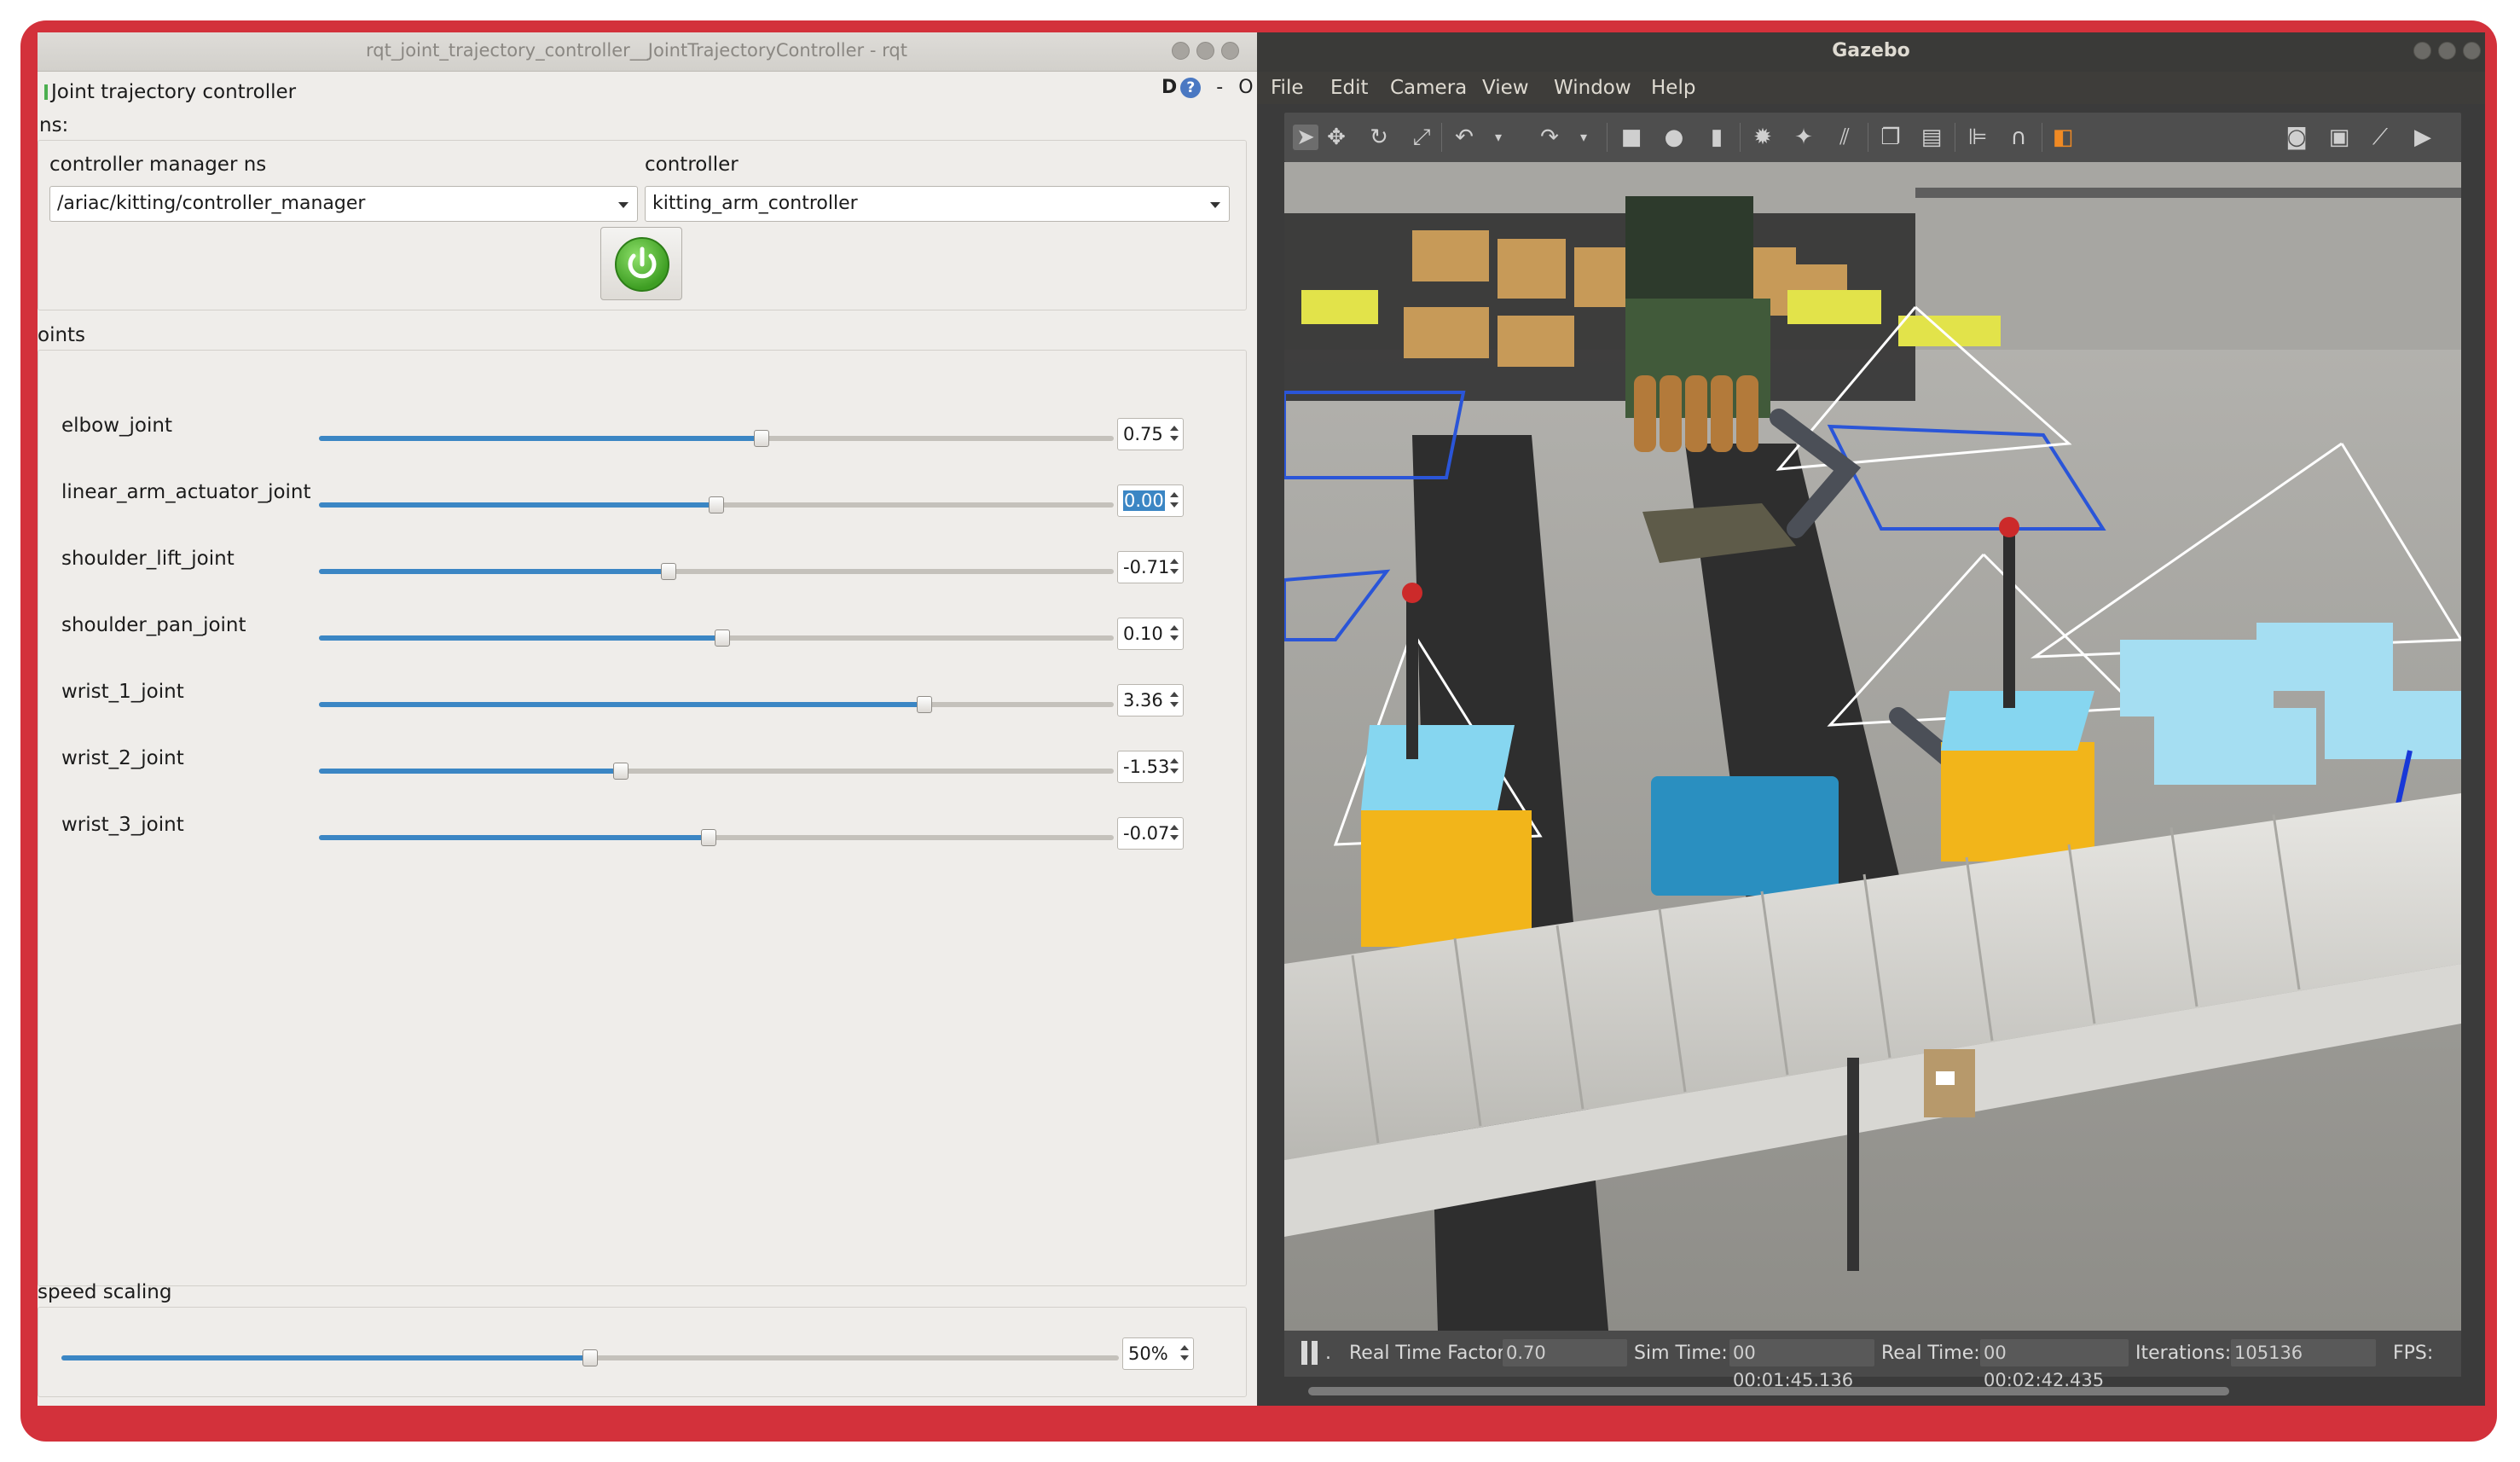 Image resolution: width=2520 pixels, height=1462 pixels. What do you see at coordinates (1349, 88) in the screenshot?
I see `menu-edit: Edit` at bounding box center [1349, 88].